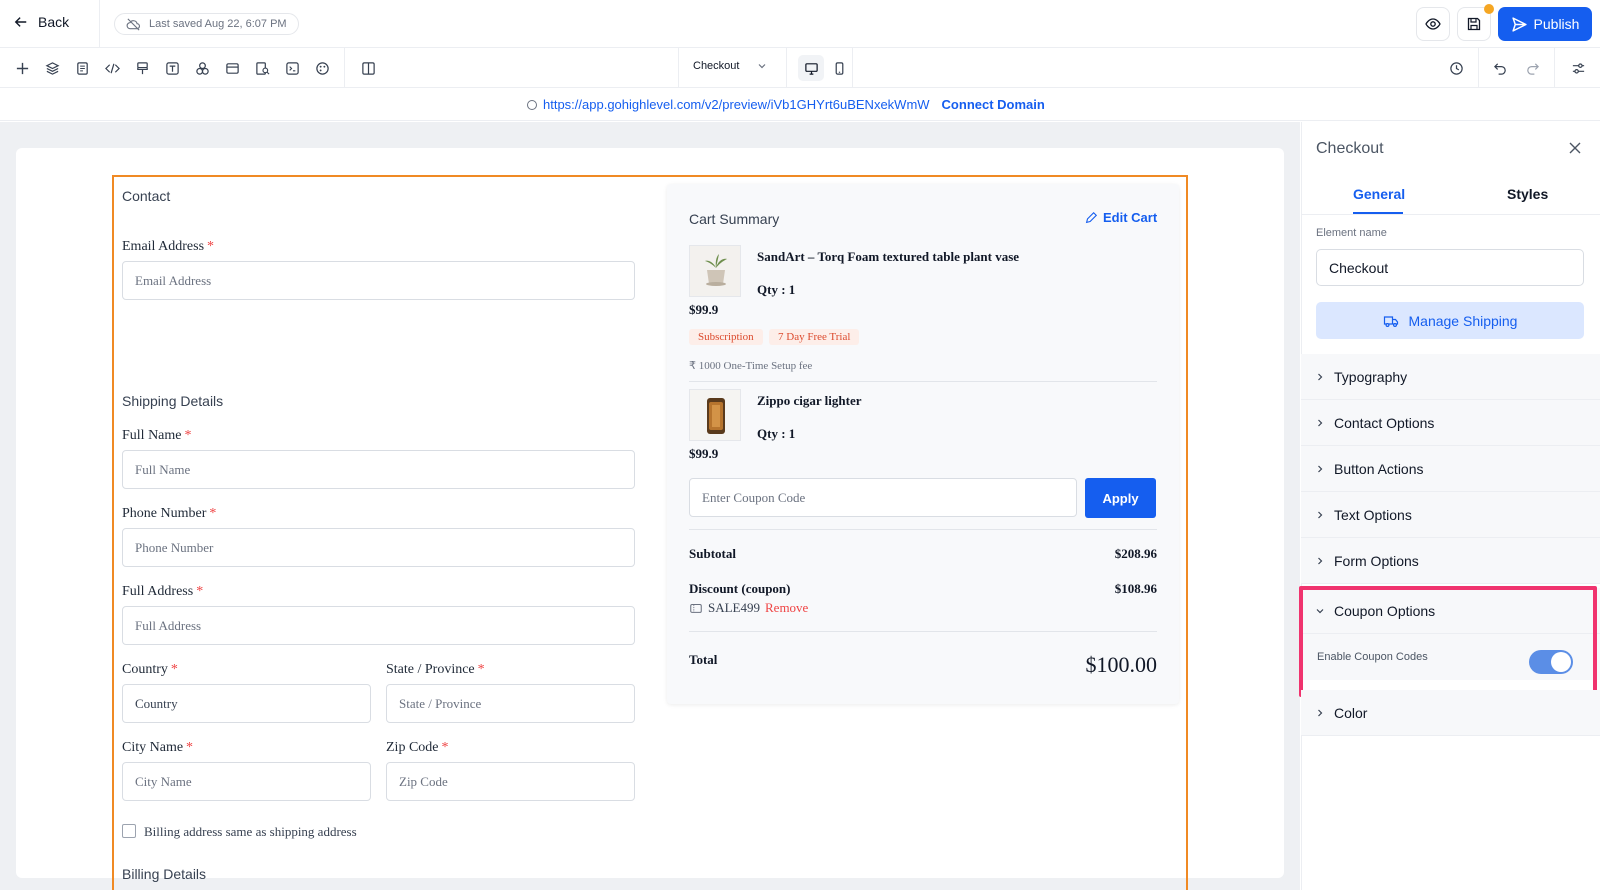  I want to click on ticket-icon, so click(696, 608).